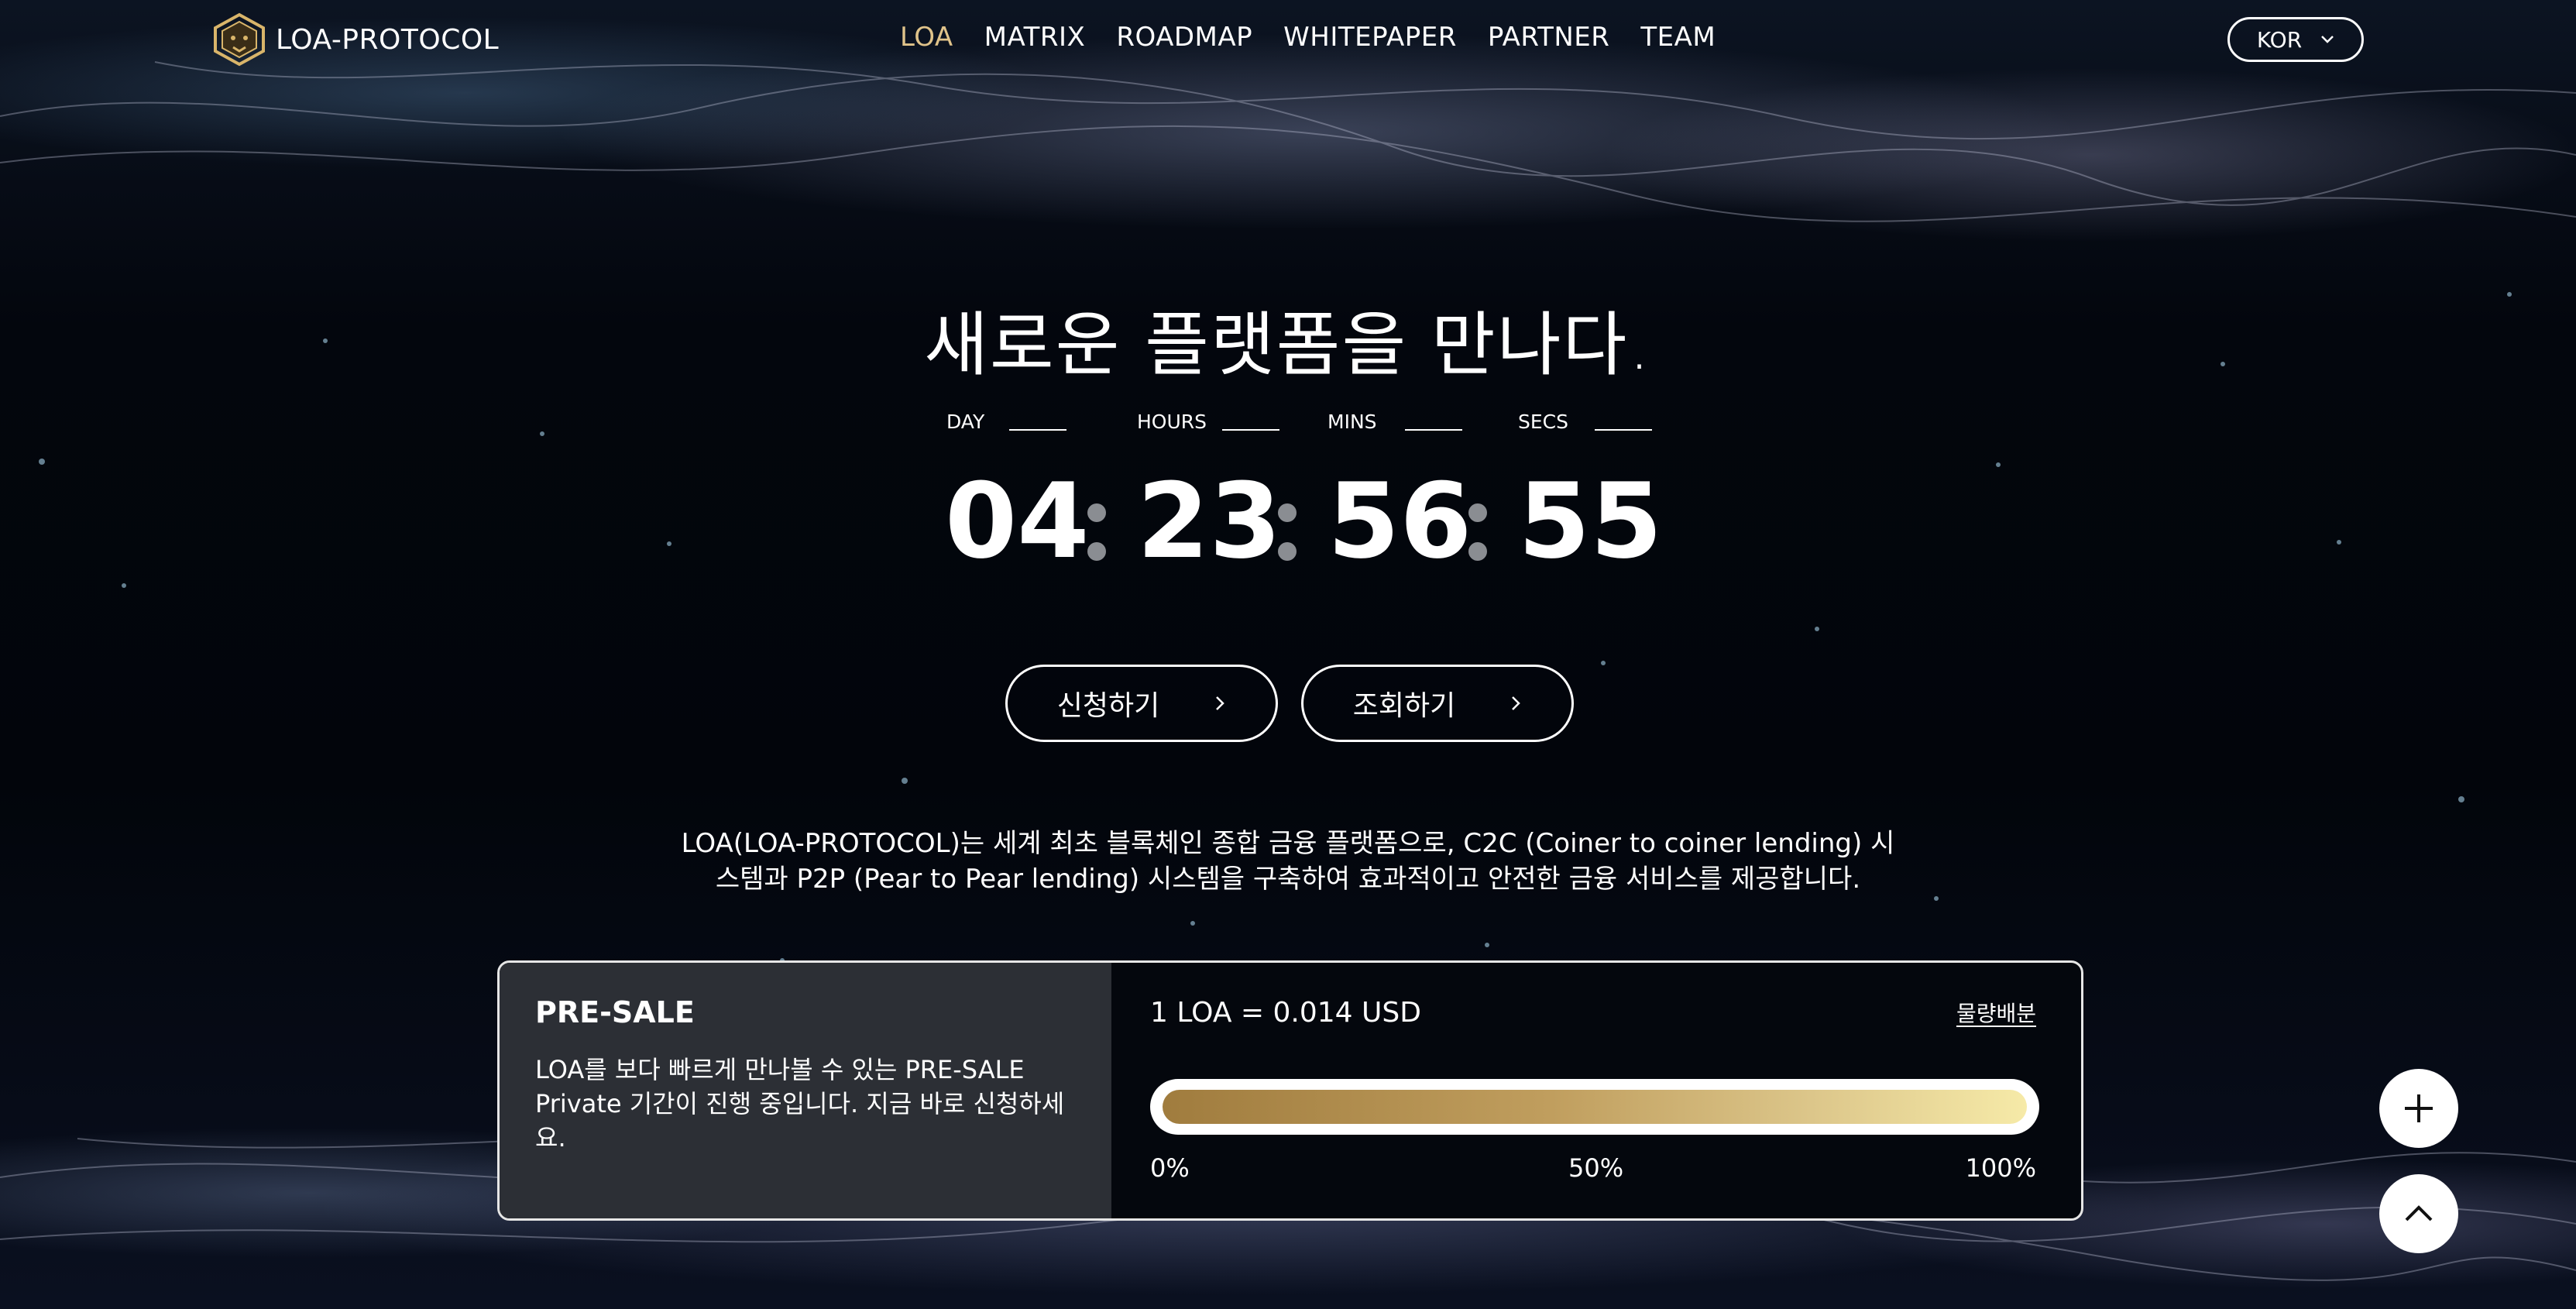 Image resolution: width=2576 pixels, height=1309 pixels. Describe the element at coordinates (1404, 705) in the screenshot. I see `inquiry-button-label: 조회하기` at that location.